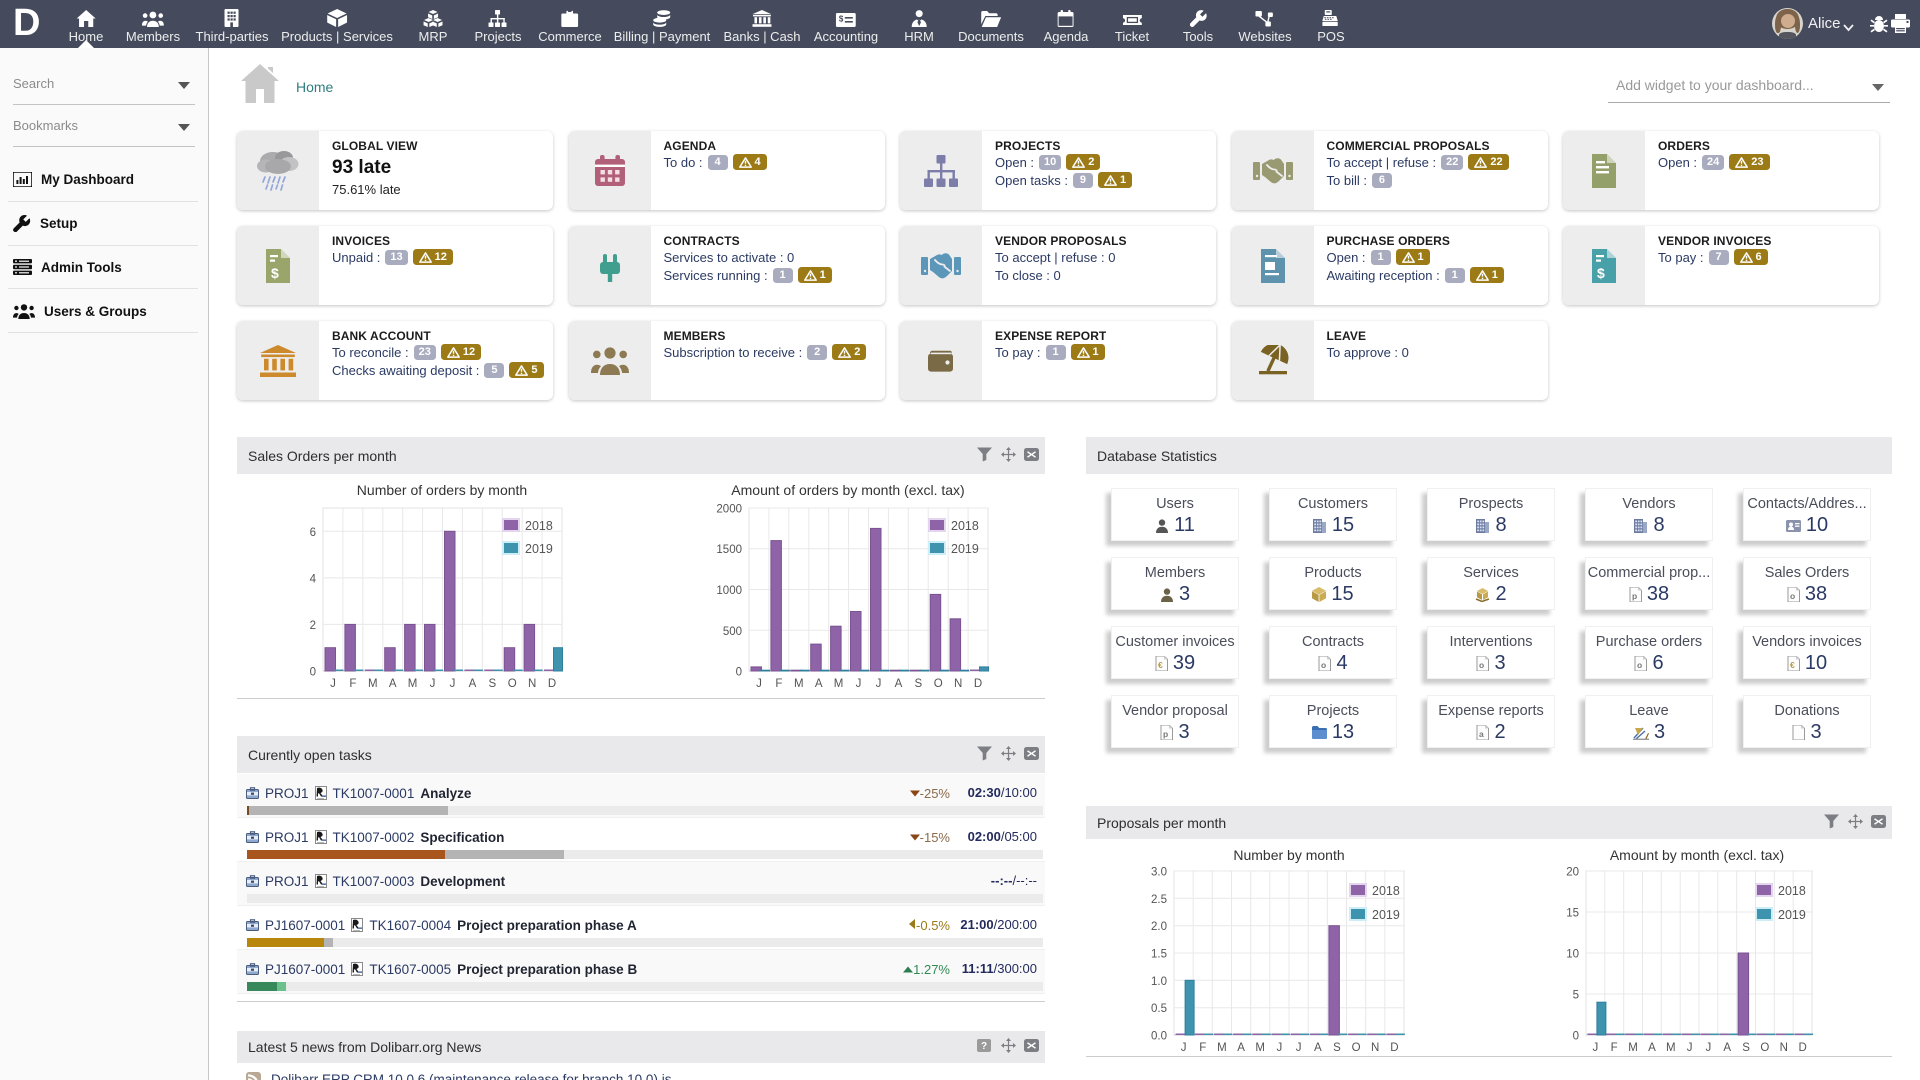 This screenshot has width=1920, height=1080. What do you see at coordinates (1159, 1037) in the screenshot?
I see `svg-text: 0.0` at bounding box center [1159, 1037].